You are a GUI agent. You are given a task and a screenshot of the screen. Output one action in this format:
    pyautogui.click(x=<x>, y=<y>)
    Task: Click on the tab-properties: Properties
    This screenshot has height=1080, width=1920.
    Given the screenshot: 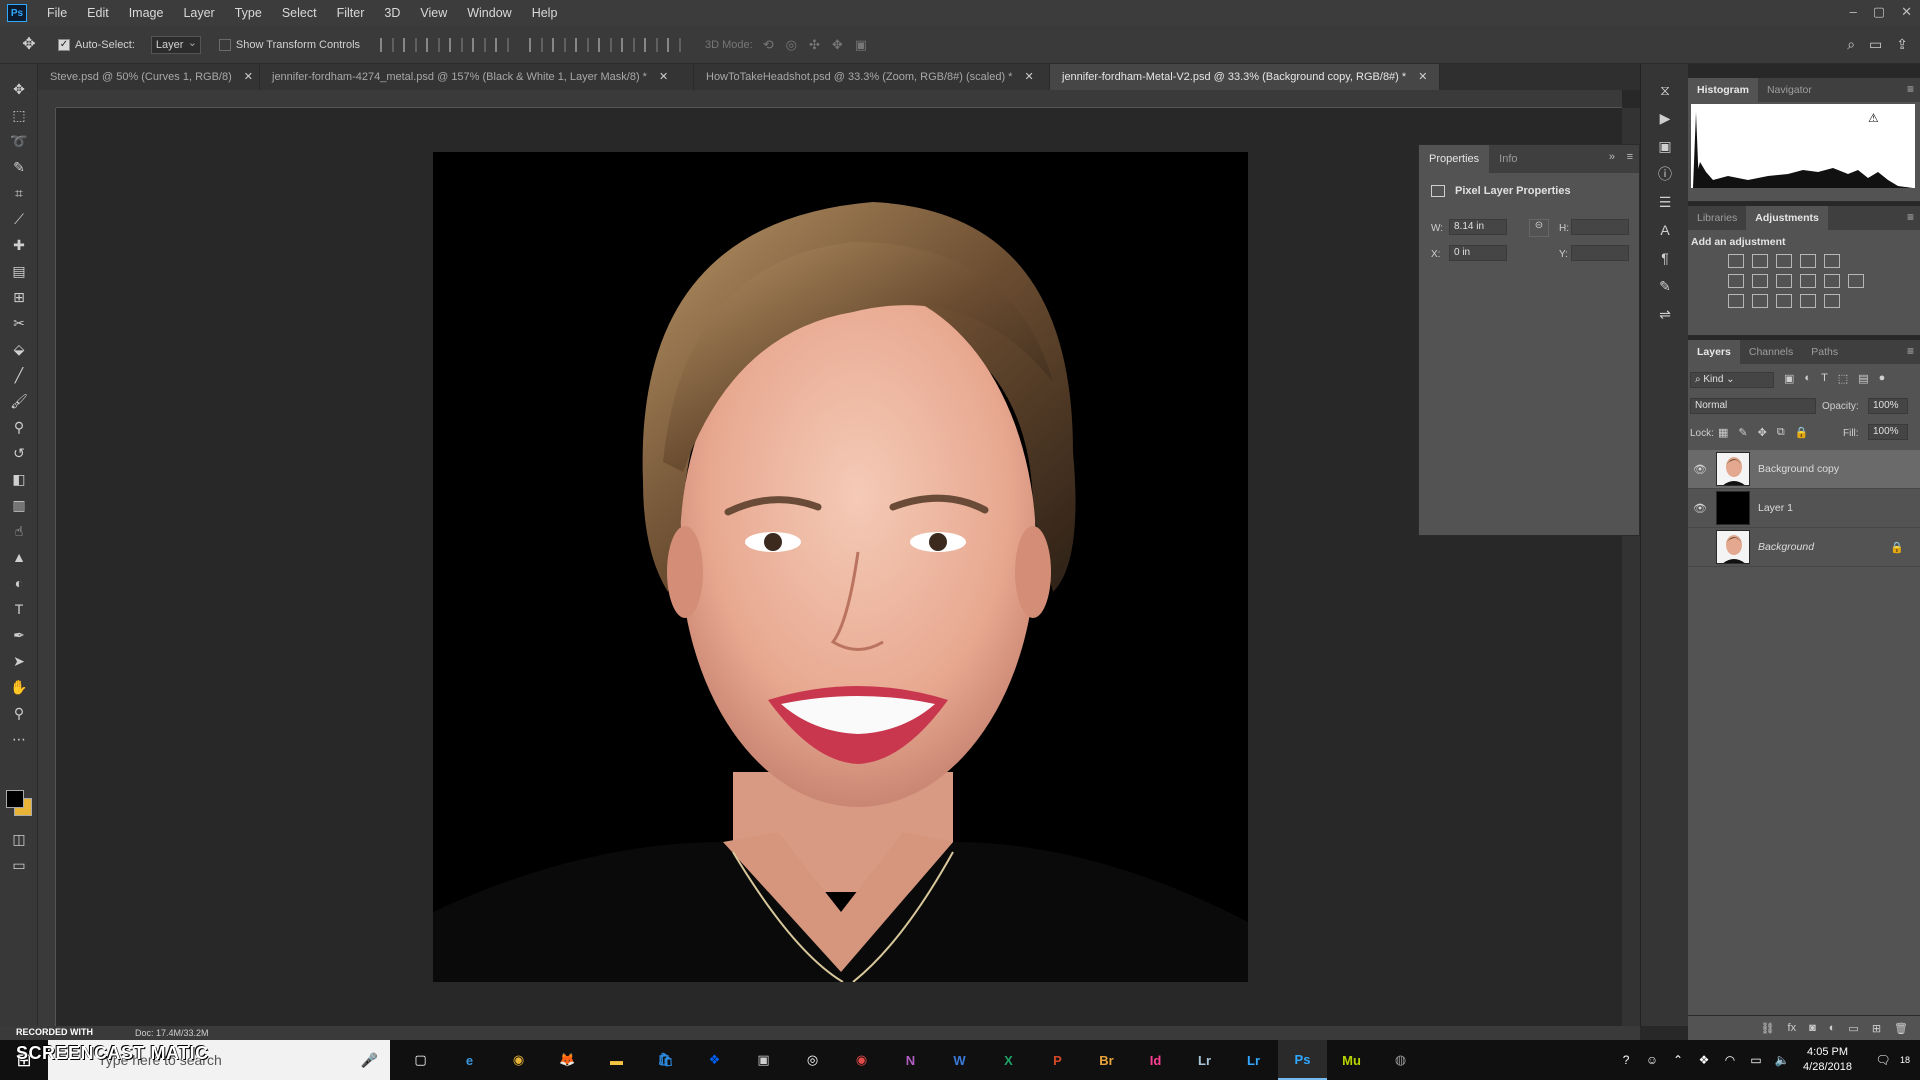 What is the action you would take?
    pyautogui.click(x=1454, y=159)
    